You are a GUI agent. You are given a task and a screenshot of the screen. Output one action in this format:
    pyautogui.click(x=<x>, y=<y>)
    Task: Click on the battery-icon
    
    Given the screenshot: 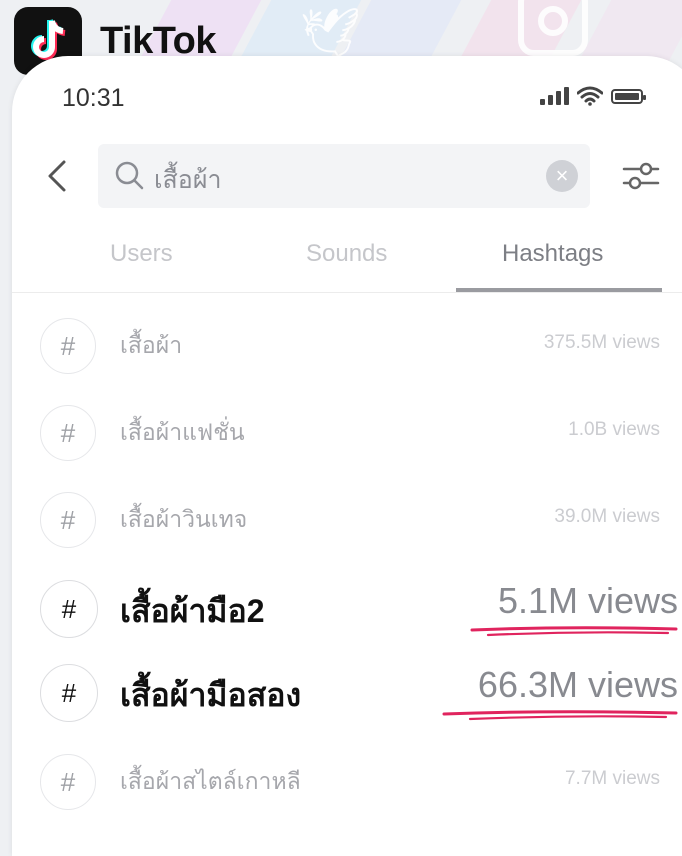 What is the action you would take?
    pyautogui.click(x=628, y=96)
    